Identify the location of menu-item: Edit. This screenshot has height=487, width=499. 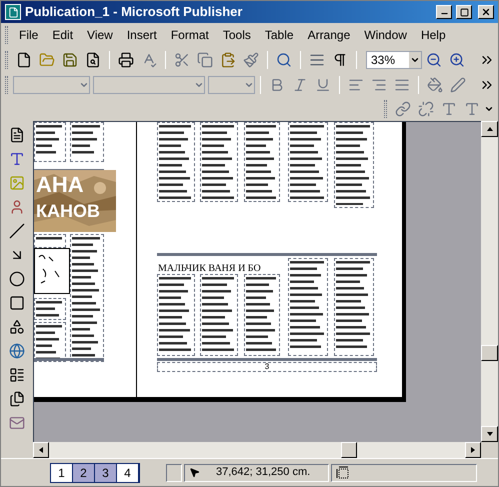
(62, 35).